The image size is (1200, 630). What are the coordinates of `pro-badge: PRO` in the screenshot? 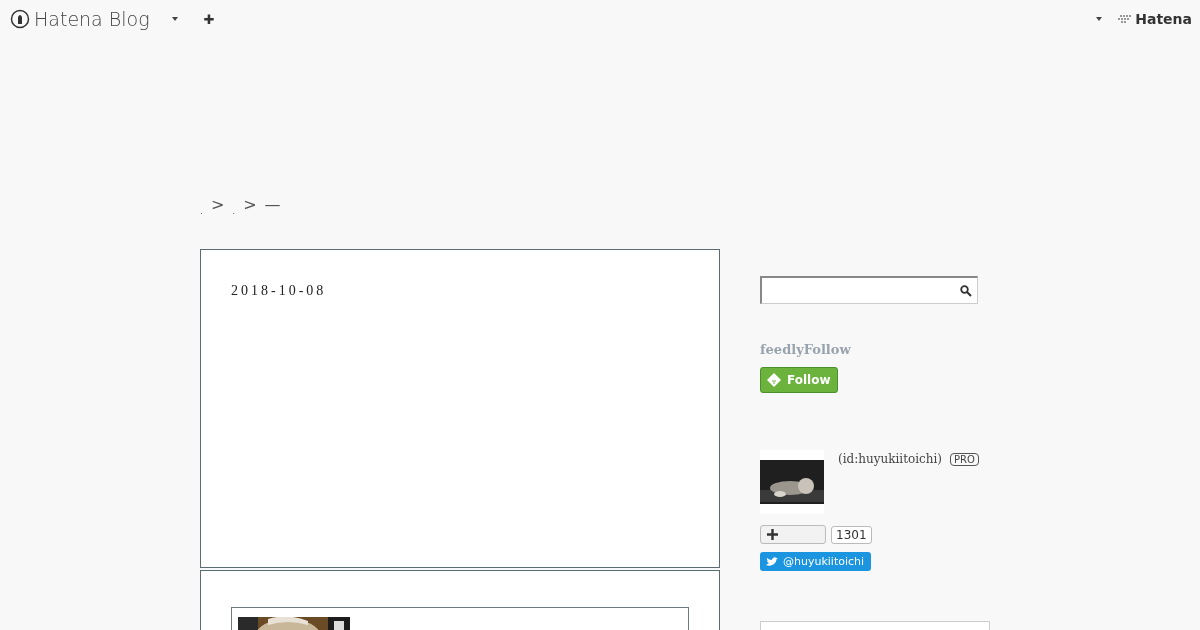 It's located at (964, 459).